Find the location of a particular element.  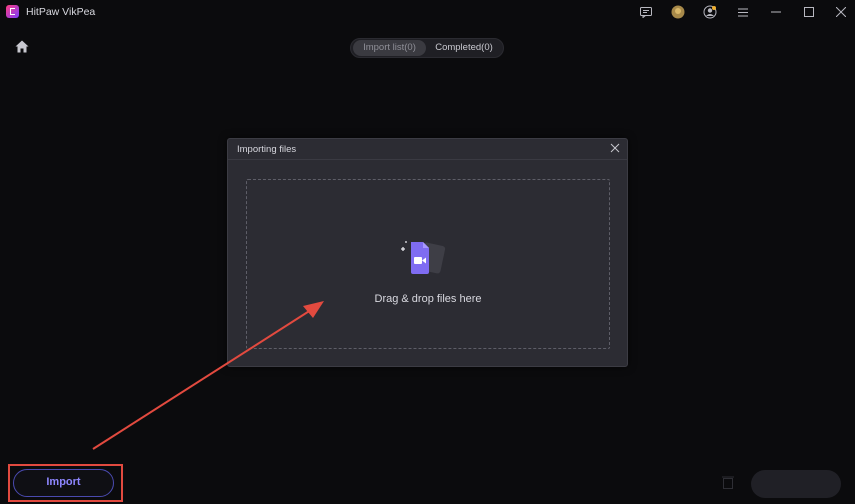

video-file-icon is located at coordinates (427, 259).